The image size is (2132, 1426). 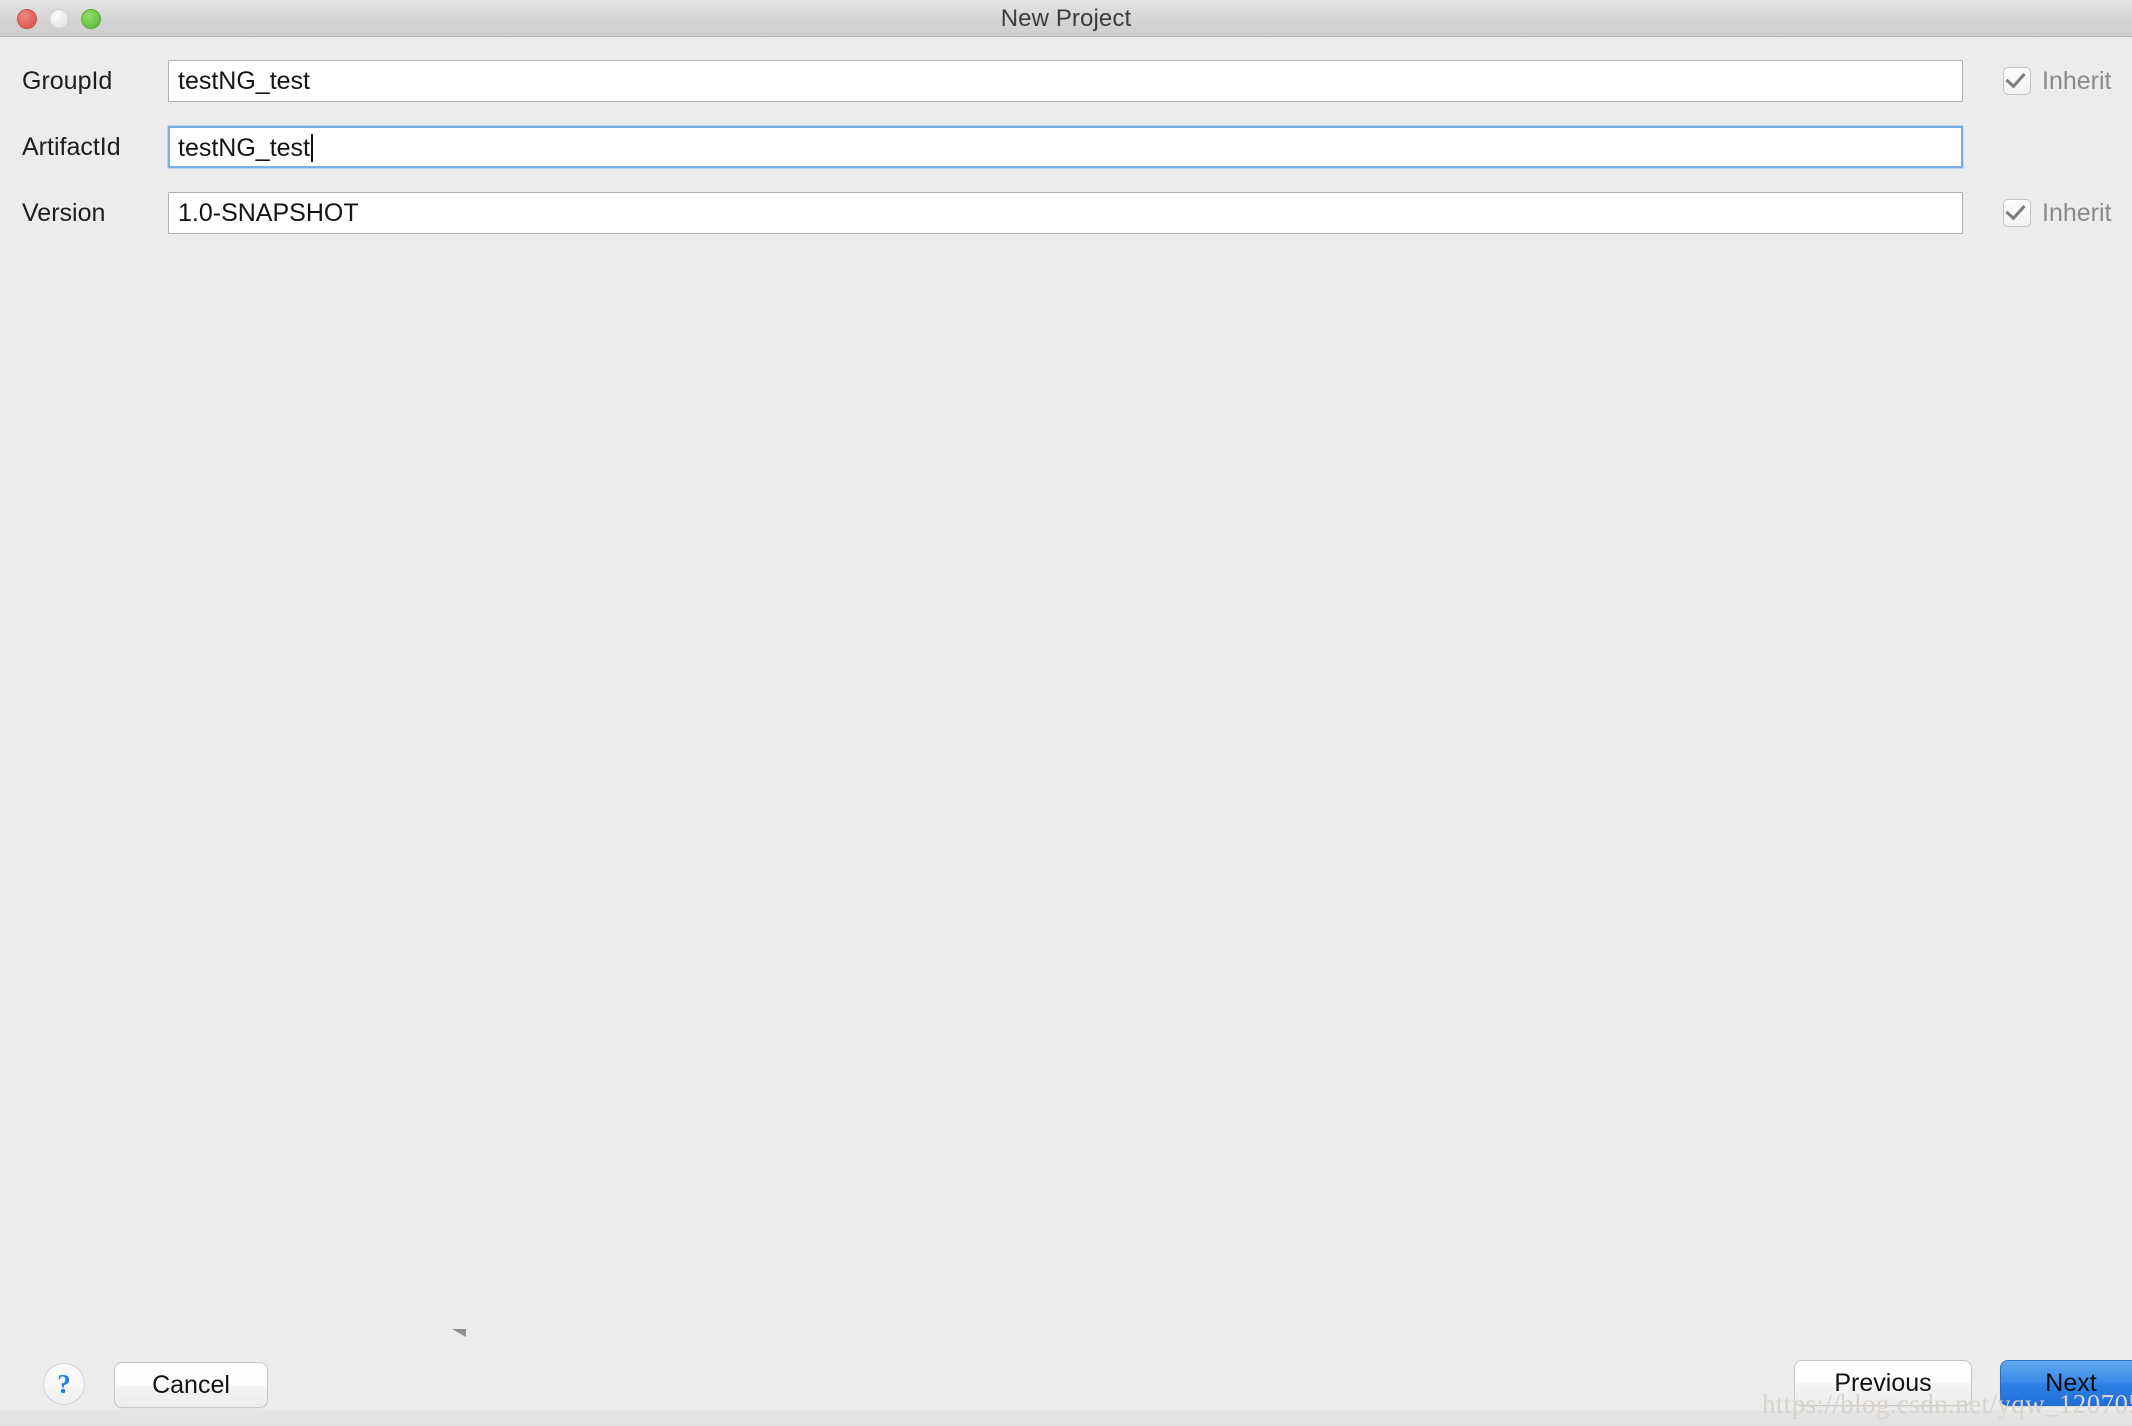 I want to click on form-row-artifactid: ArtifactId testNG_test, so click(x=1066, y=147).